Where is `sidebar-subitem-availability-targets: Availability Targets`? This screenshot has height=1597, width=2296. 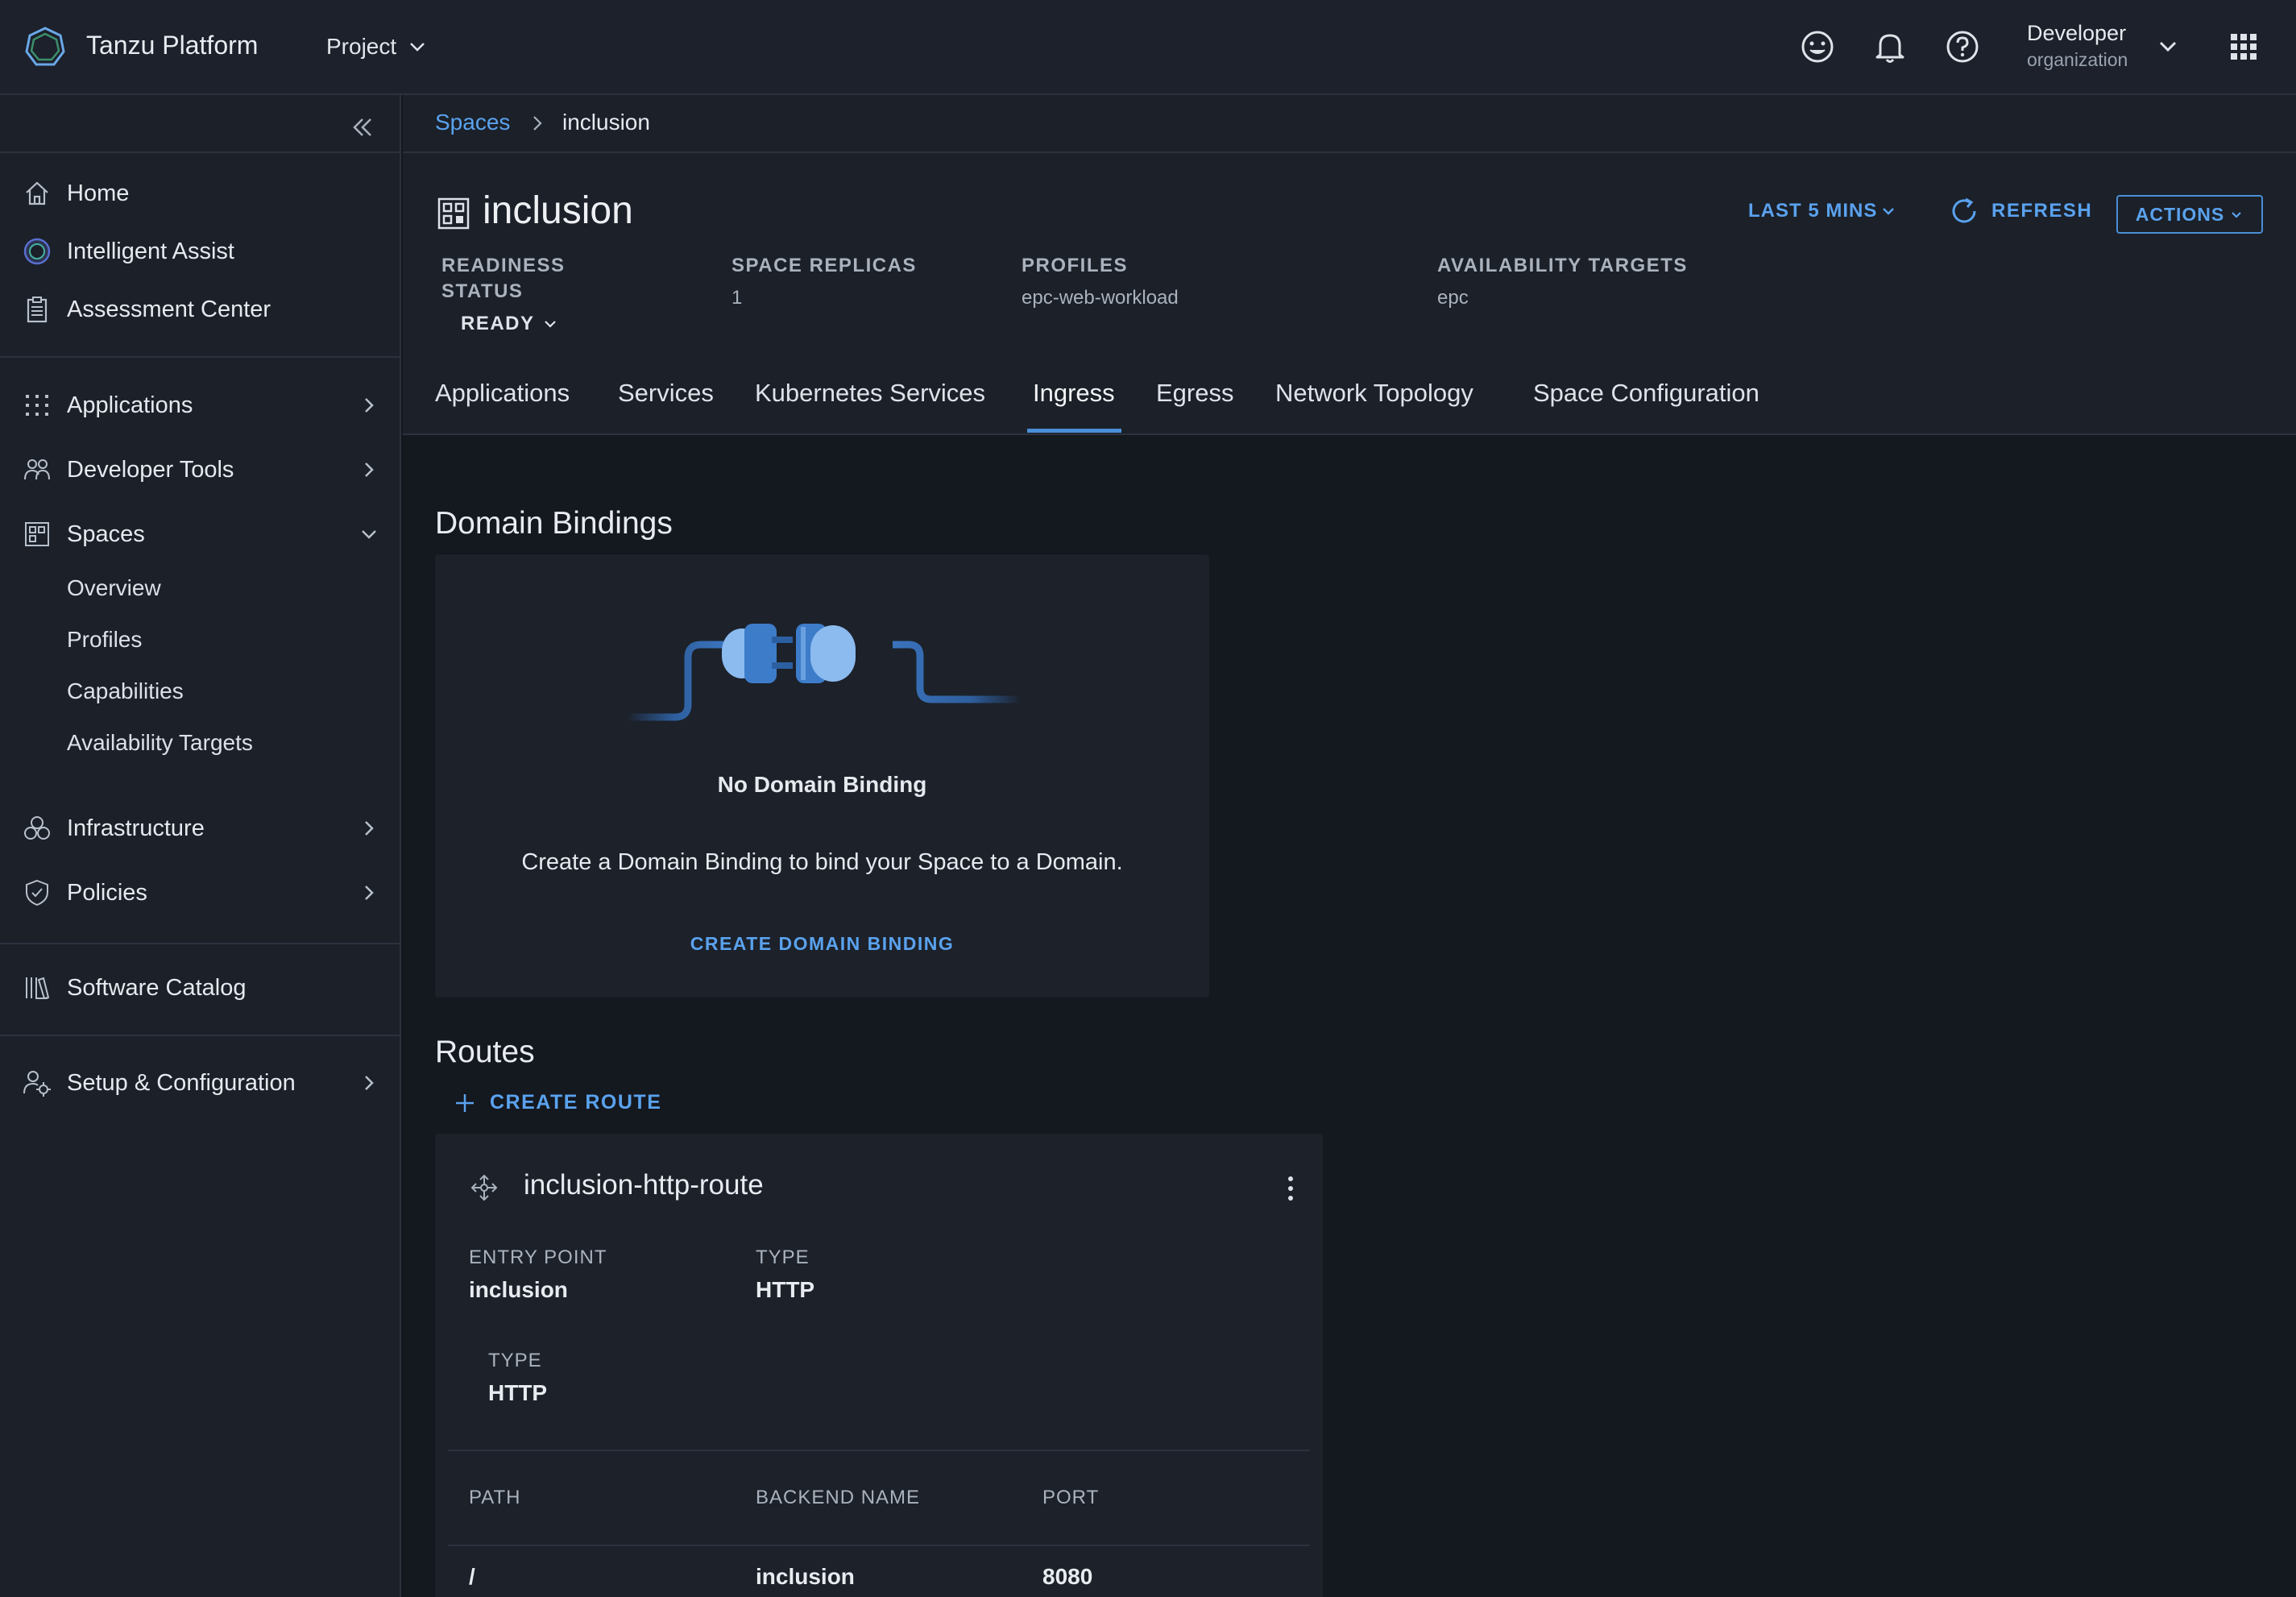 sidebar-subitem-availability-targets: Availability Targets is located at coordinates (160, 743).